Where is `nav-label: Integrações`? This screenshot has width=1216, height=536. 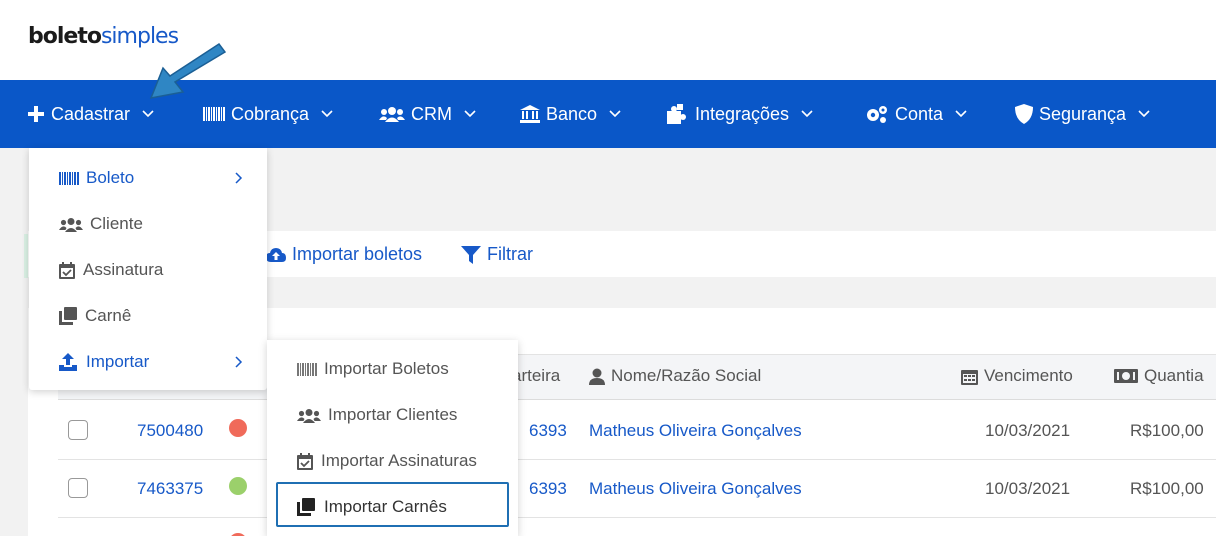 nav-label: Integrações is located at coordinates (742, 113).